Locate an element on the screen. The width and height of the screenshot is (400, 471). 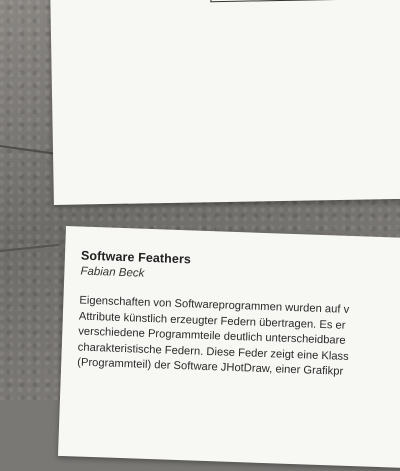
card-rule-line is located at coordinates (305, 1).